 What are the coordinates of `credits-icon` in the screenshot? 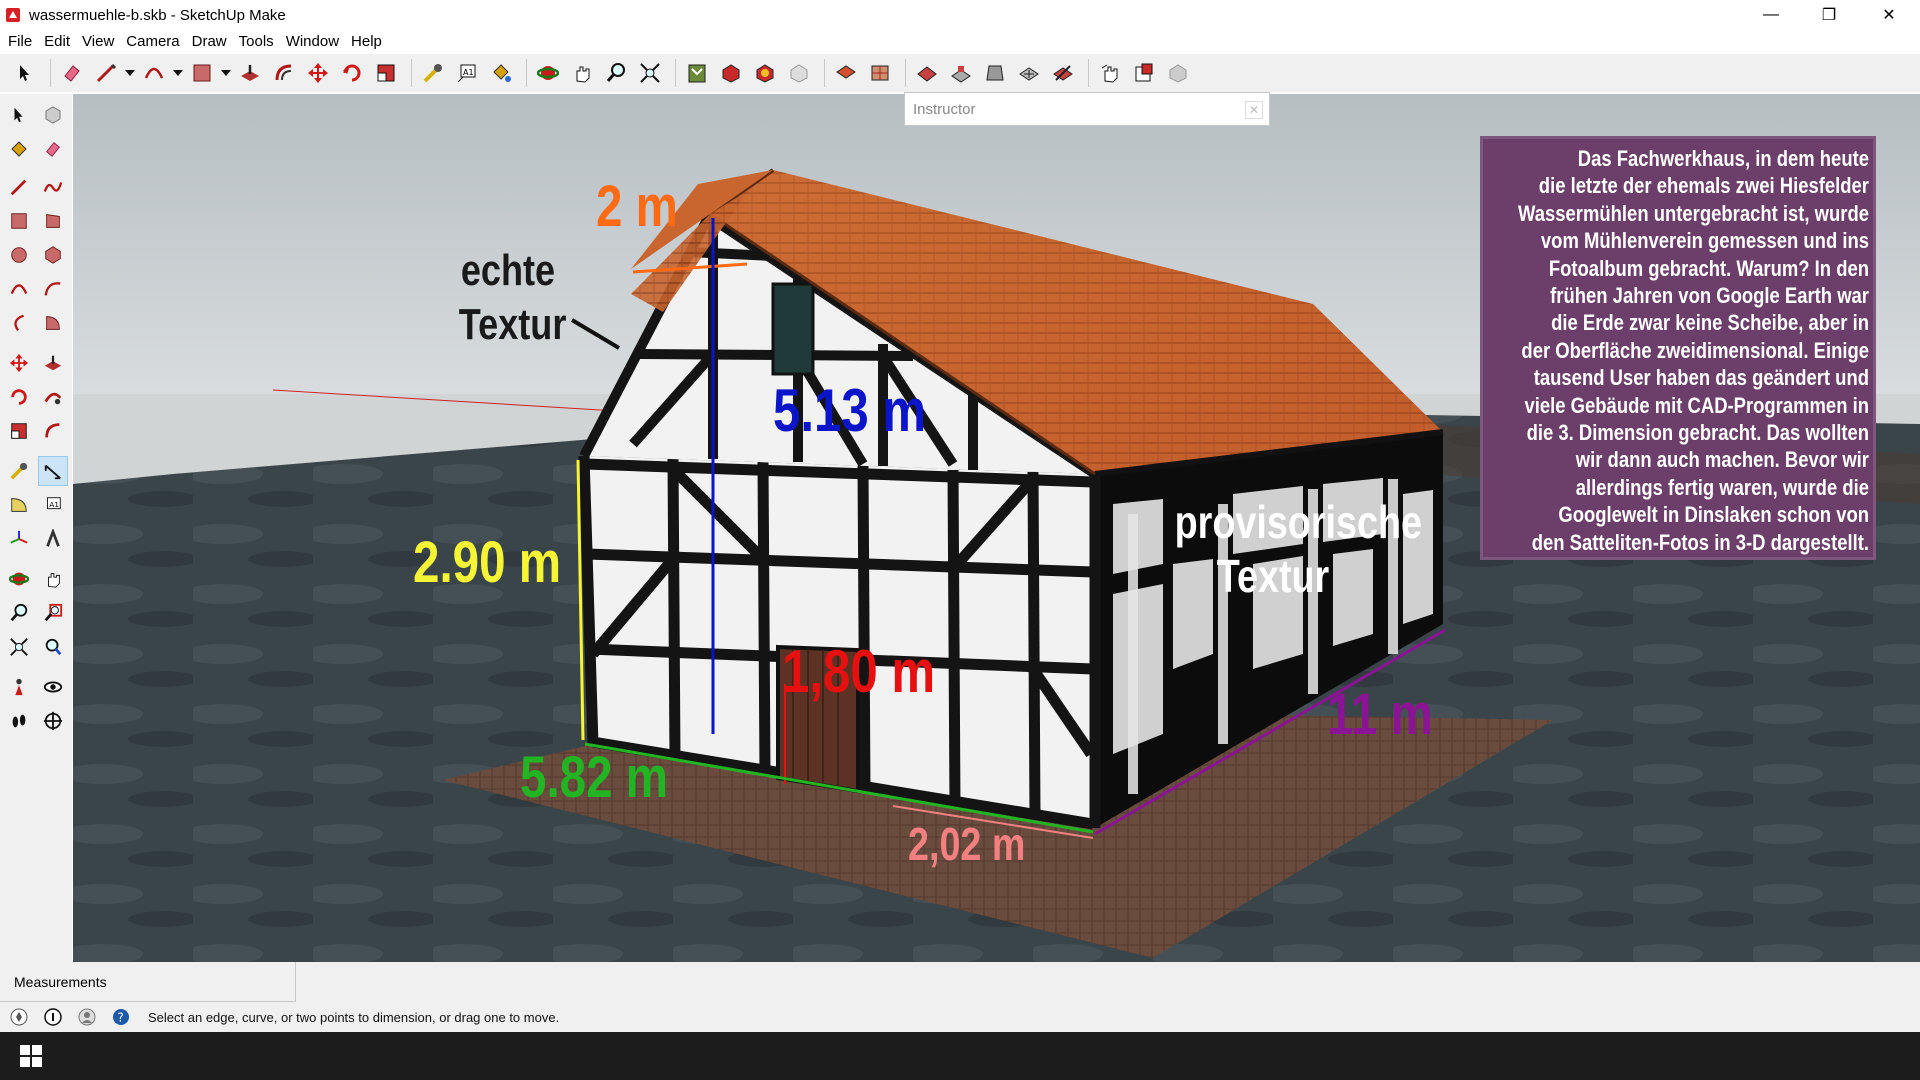 It's located at (53, 1017).